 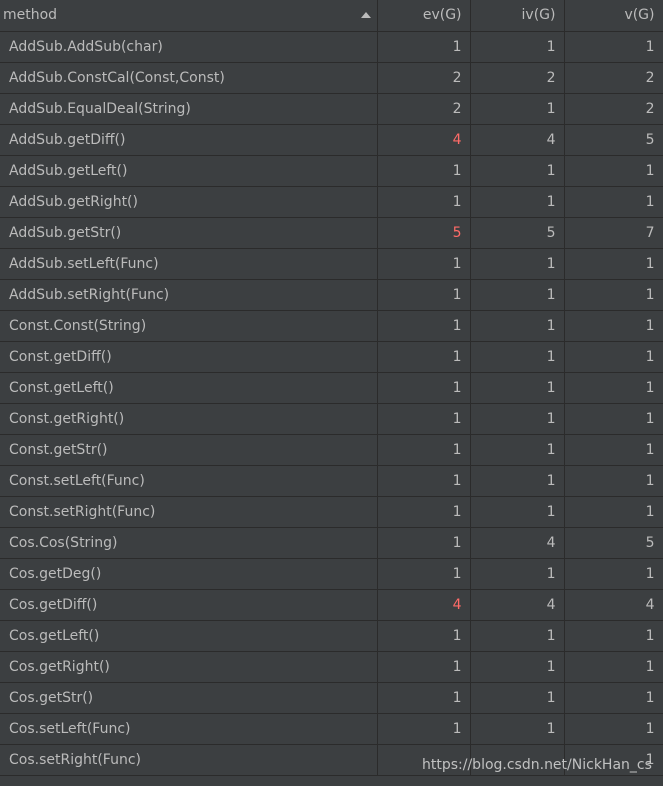 I want to click on column-header-iv: iv(G), so click(x=517, y=16).